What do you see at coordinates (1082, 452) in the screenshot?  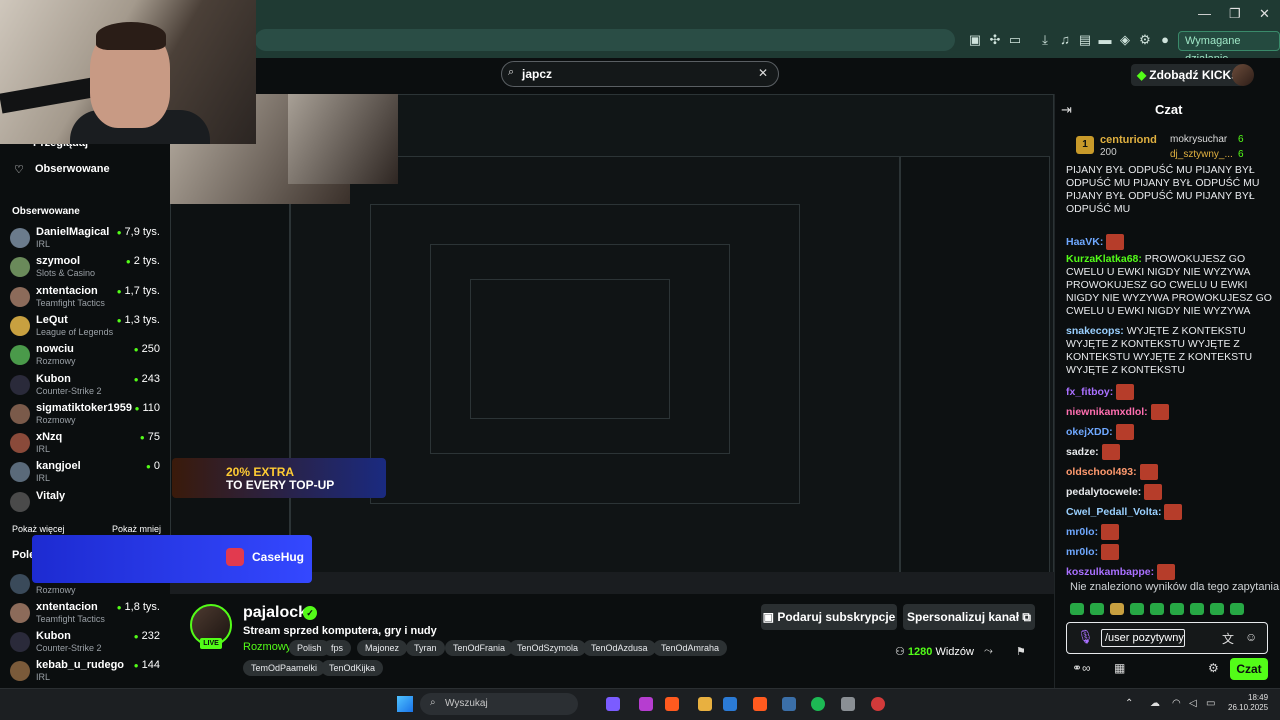 I see `chat-username: sadze:` at bounding box center [1082, 452].